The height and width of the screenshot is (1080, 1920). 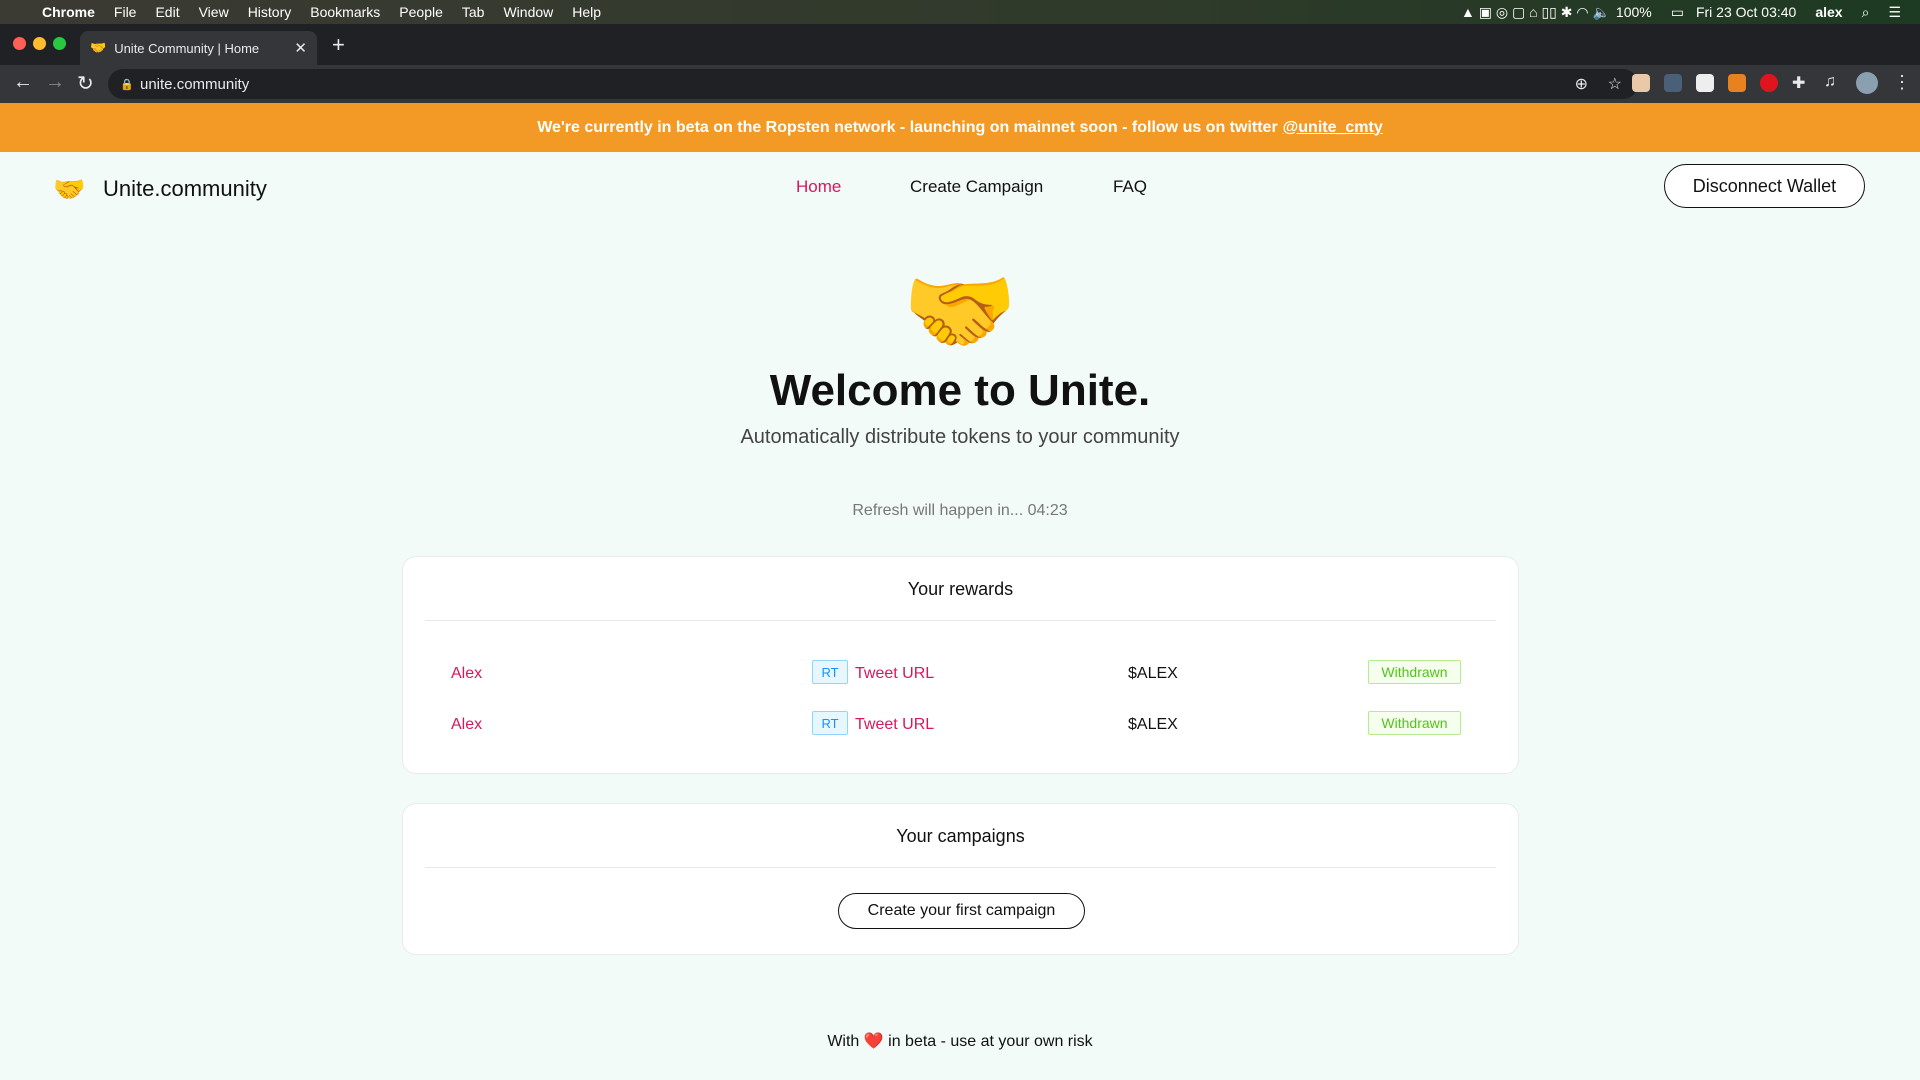 What do you see at coordinates (873, 84) in the screenshot?
I see `url-input: 🔒 unite.community ⊕ ☆` at bounding box center [873, 84].